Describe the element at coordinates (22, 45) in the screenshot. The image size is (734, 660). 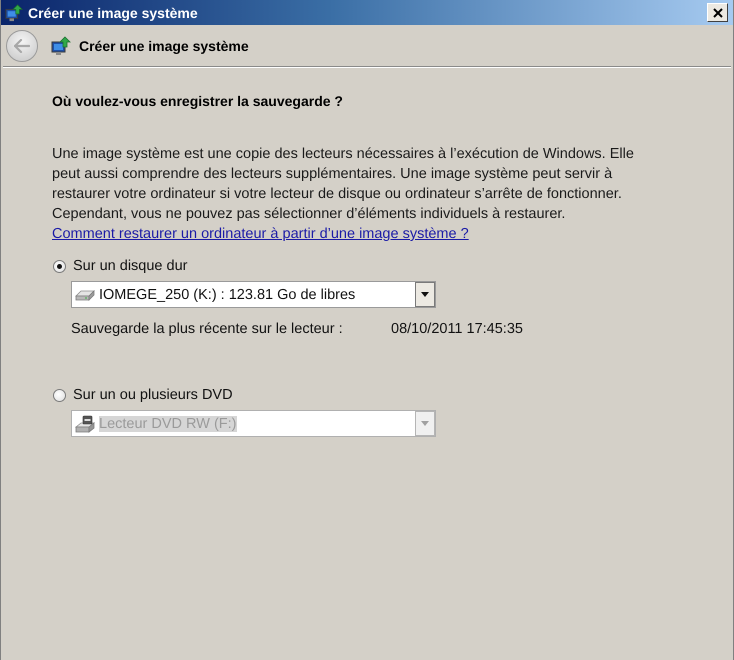
I see `left-arrow-icon` at that location.